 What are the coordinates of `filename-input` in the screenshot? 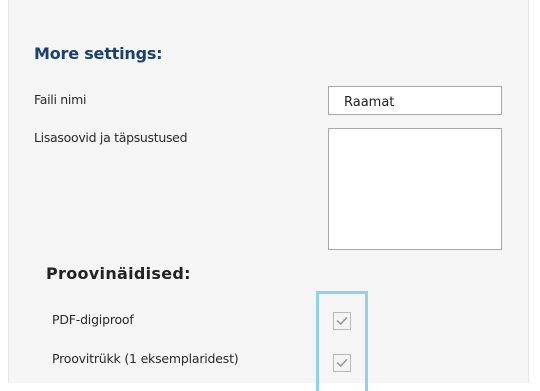 It's located at (415, 100).